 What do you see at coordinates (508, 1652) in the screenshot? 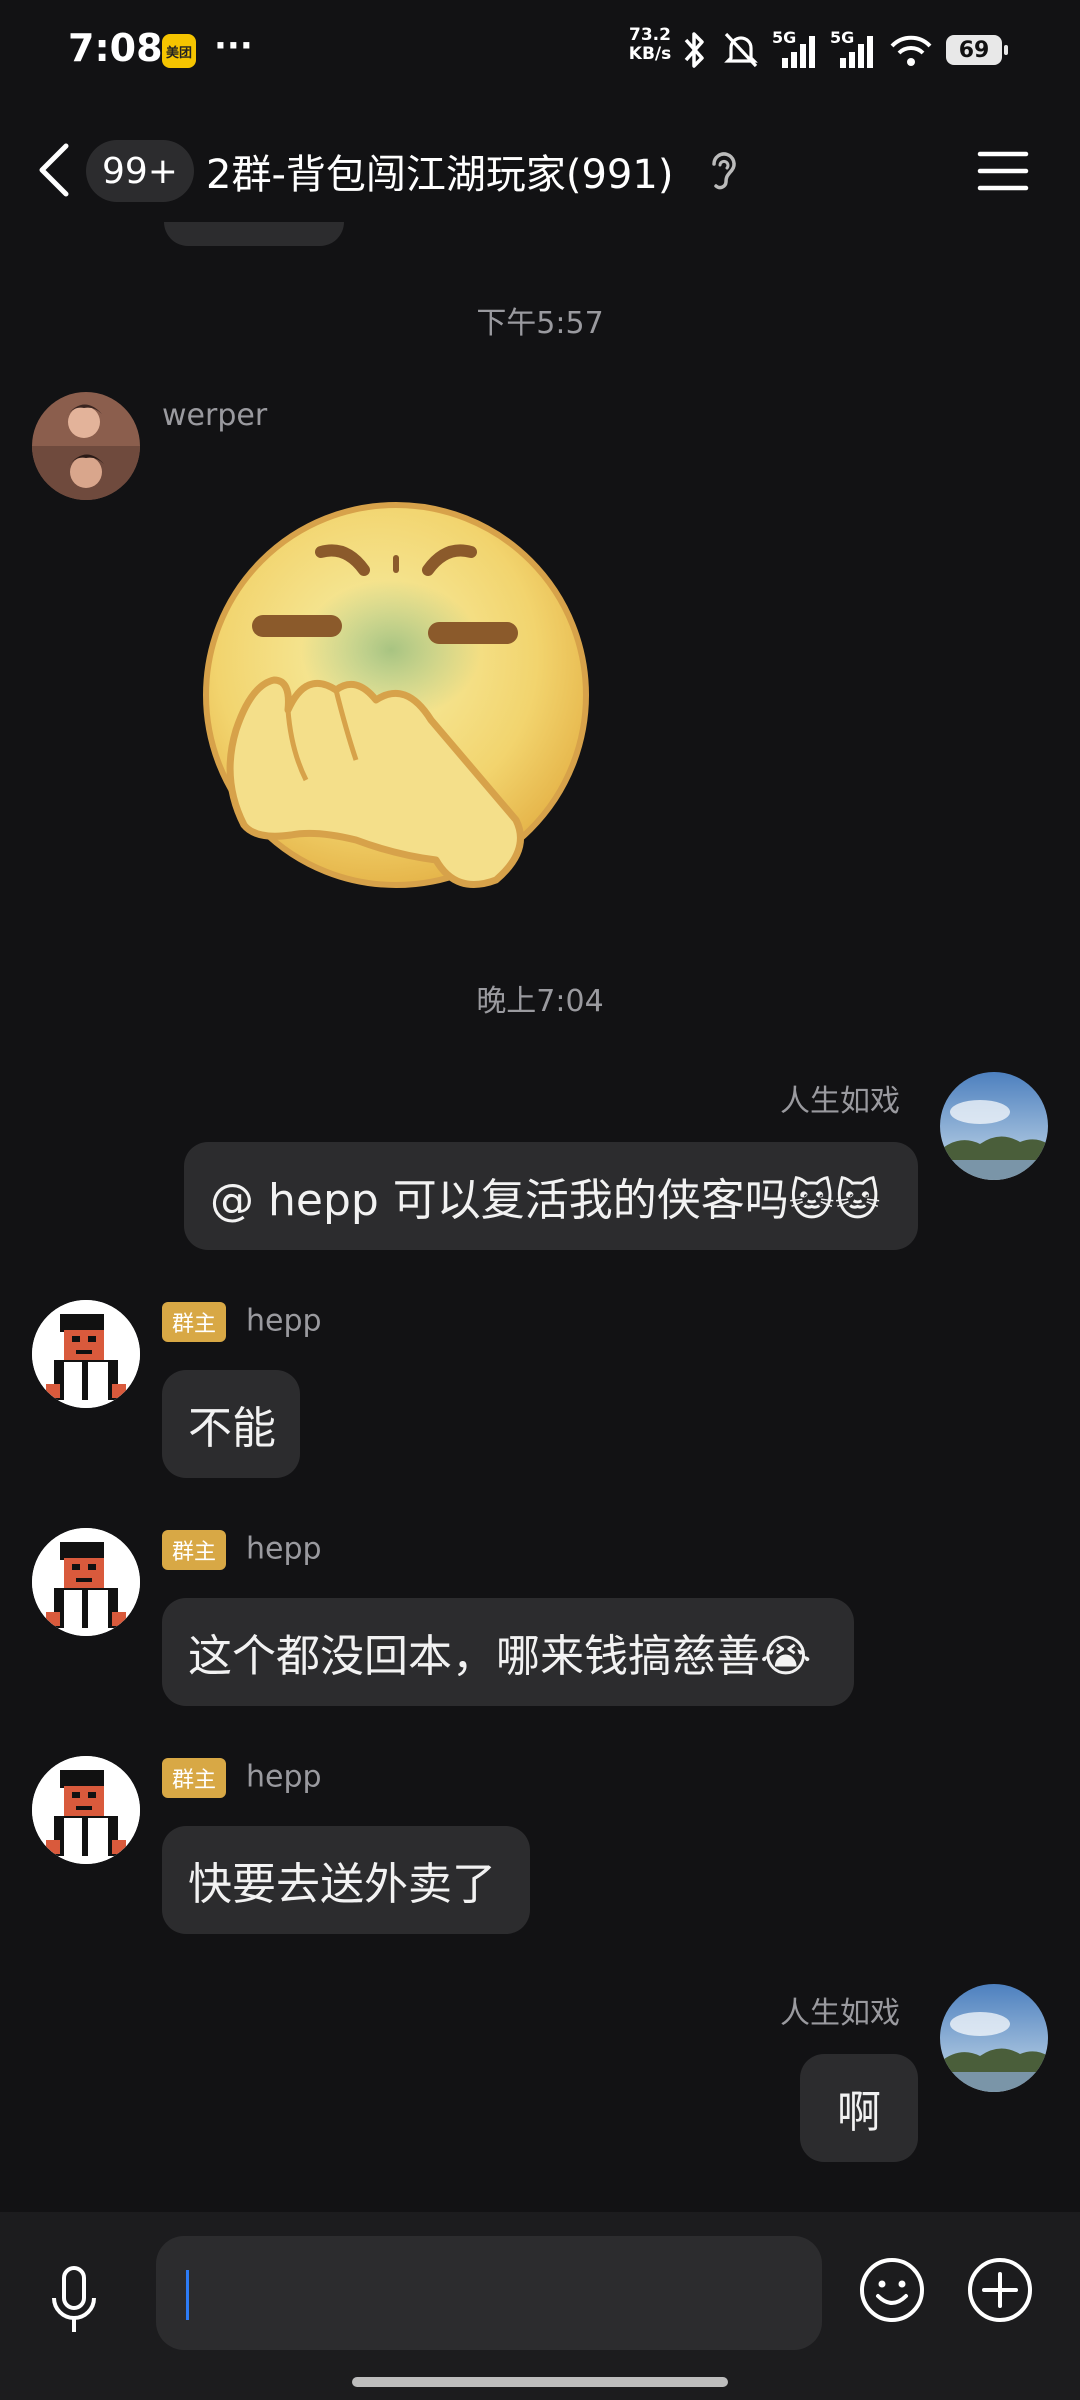
I see `message-bubble: 这个都没回本，哪来钱搞慈善😭` at bounding box center [508, 1652].